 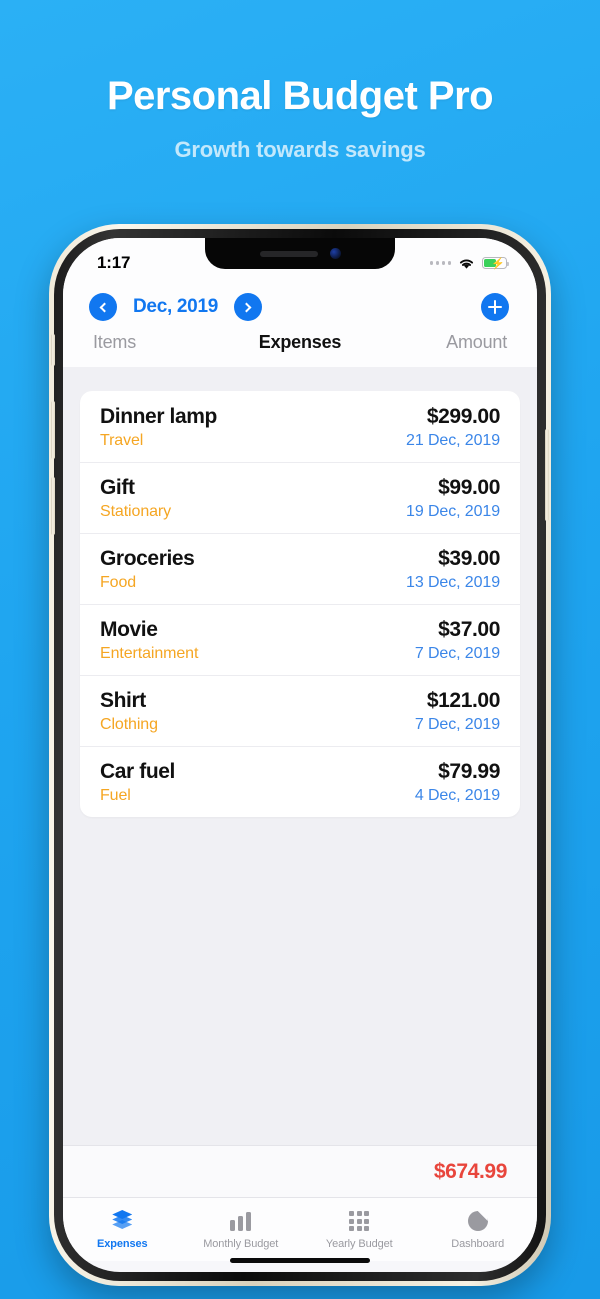 I want to click on expense-amount: $79.99, so click(x=469, y=771).